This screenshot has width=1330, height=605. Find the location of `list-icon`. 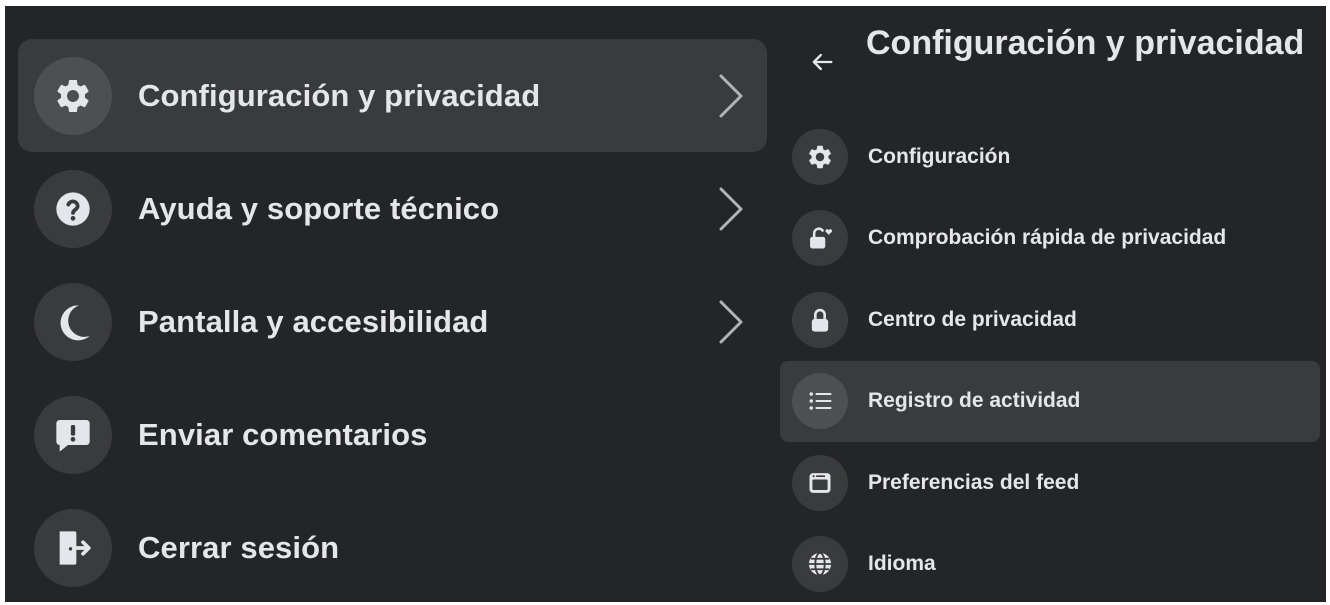

list-icon is located at coordinates (820, 401).